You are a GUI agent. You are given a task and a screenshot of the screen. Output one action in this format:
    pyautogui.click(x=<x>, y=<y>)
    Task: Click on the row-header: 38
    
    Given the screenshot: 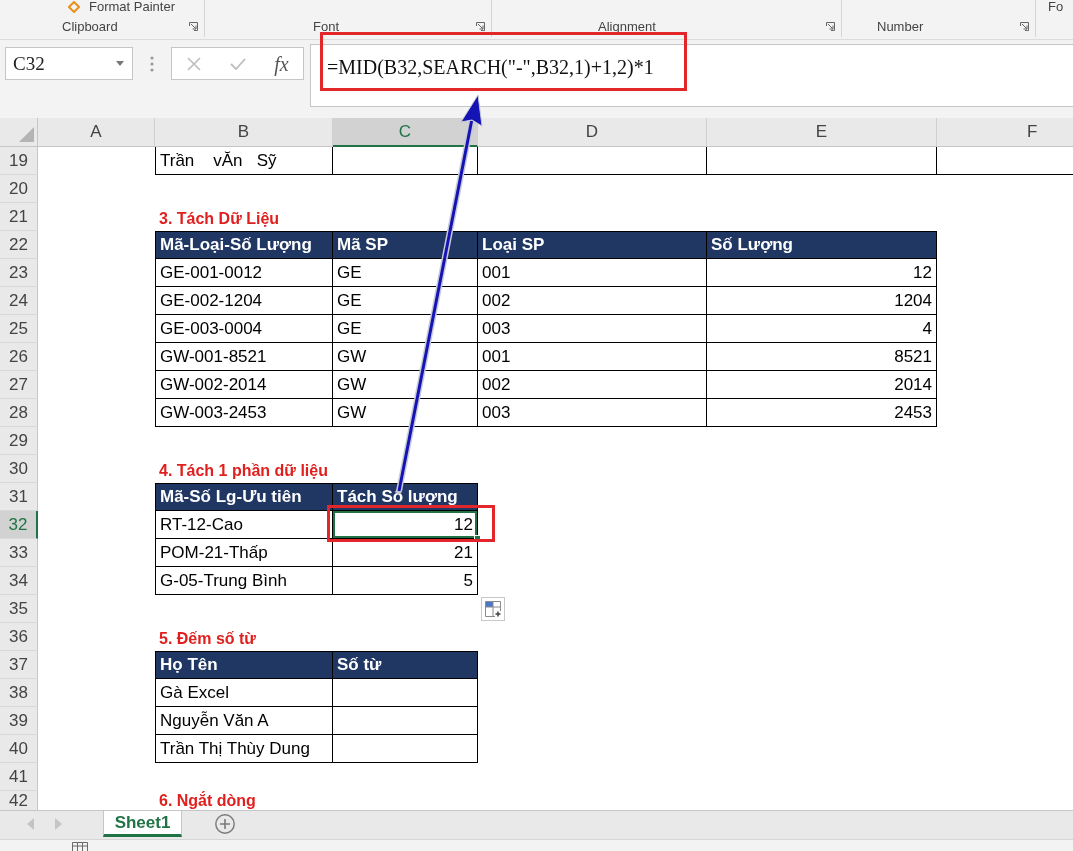 What is the action you would take?
    pyautogui.click(x=19, y=693)
    